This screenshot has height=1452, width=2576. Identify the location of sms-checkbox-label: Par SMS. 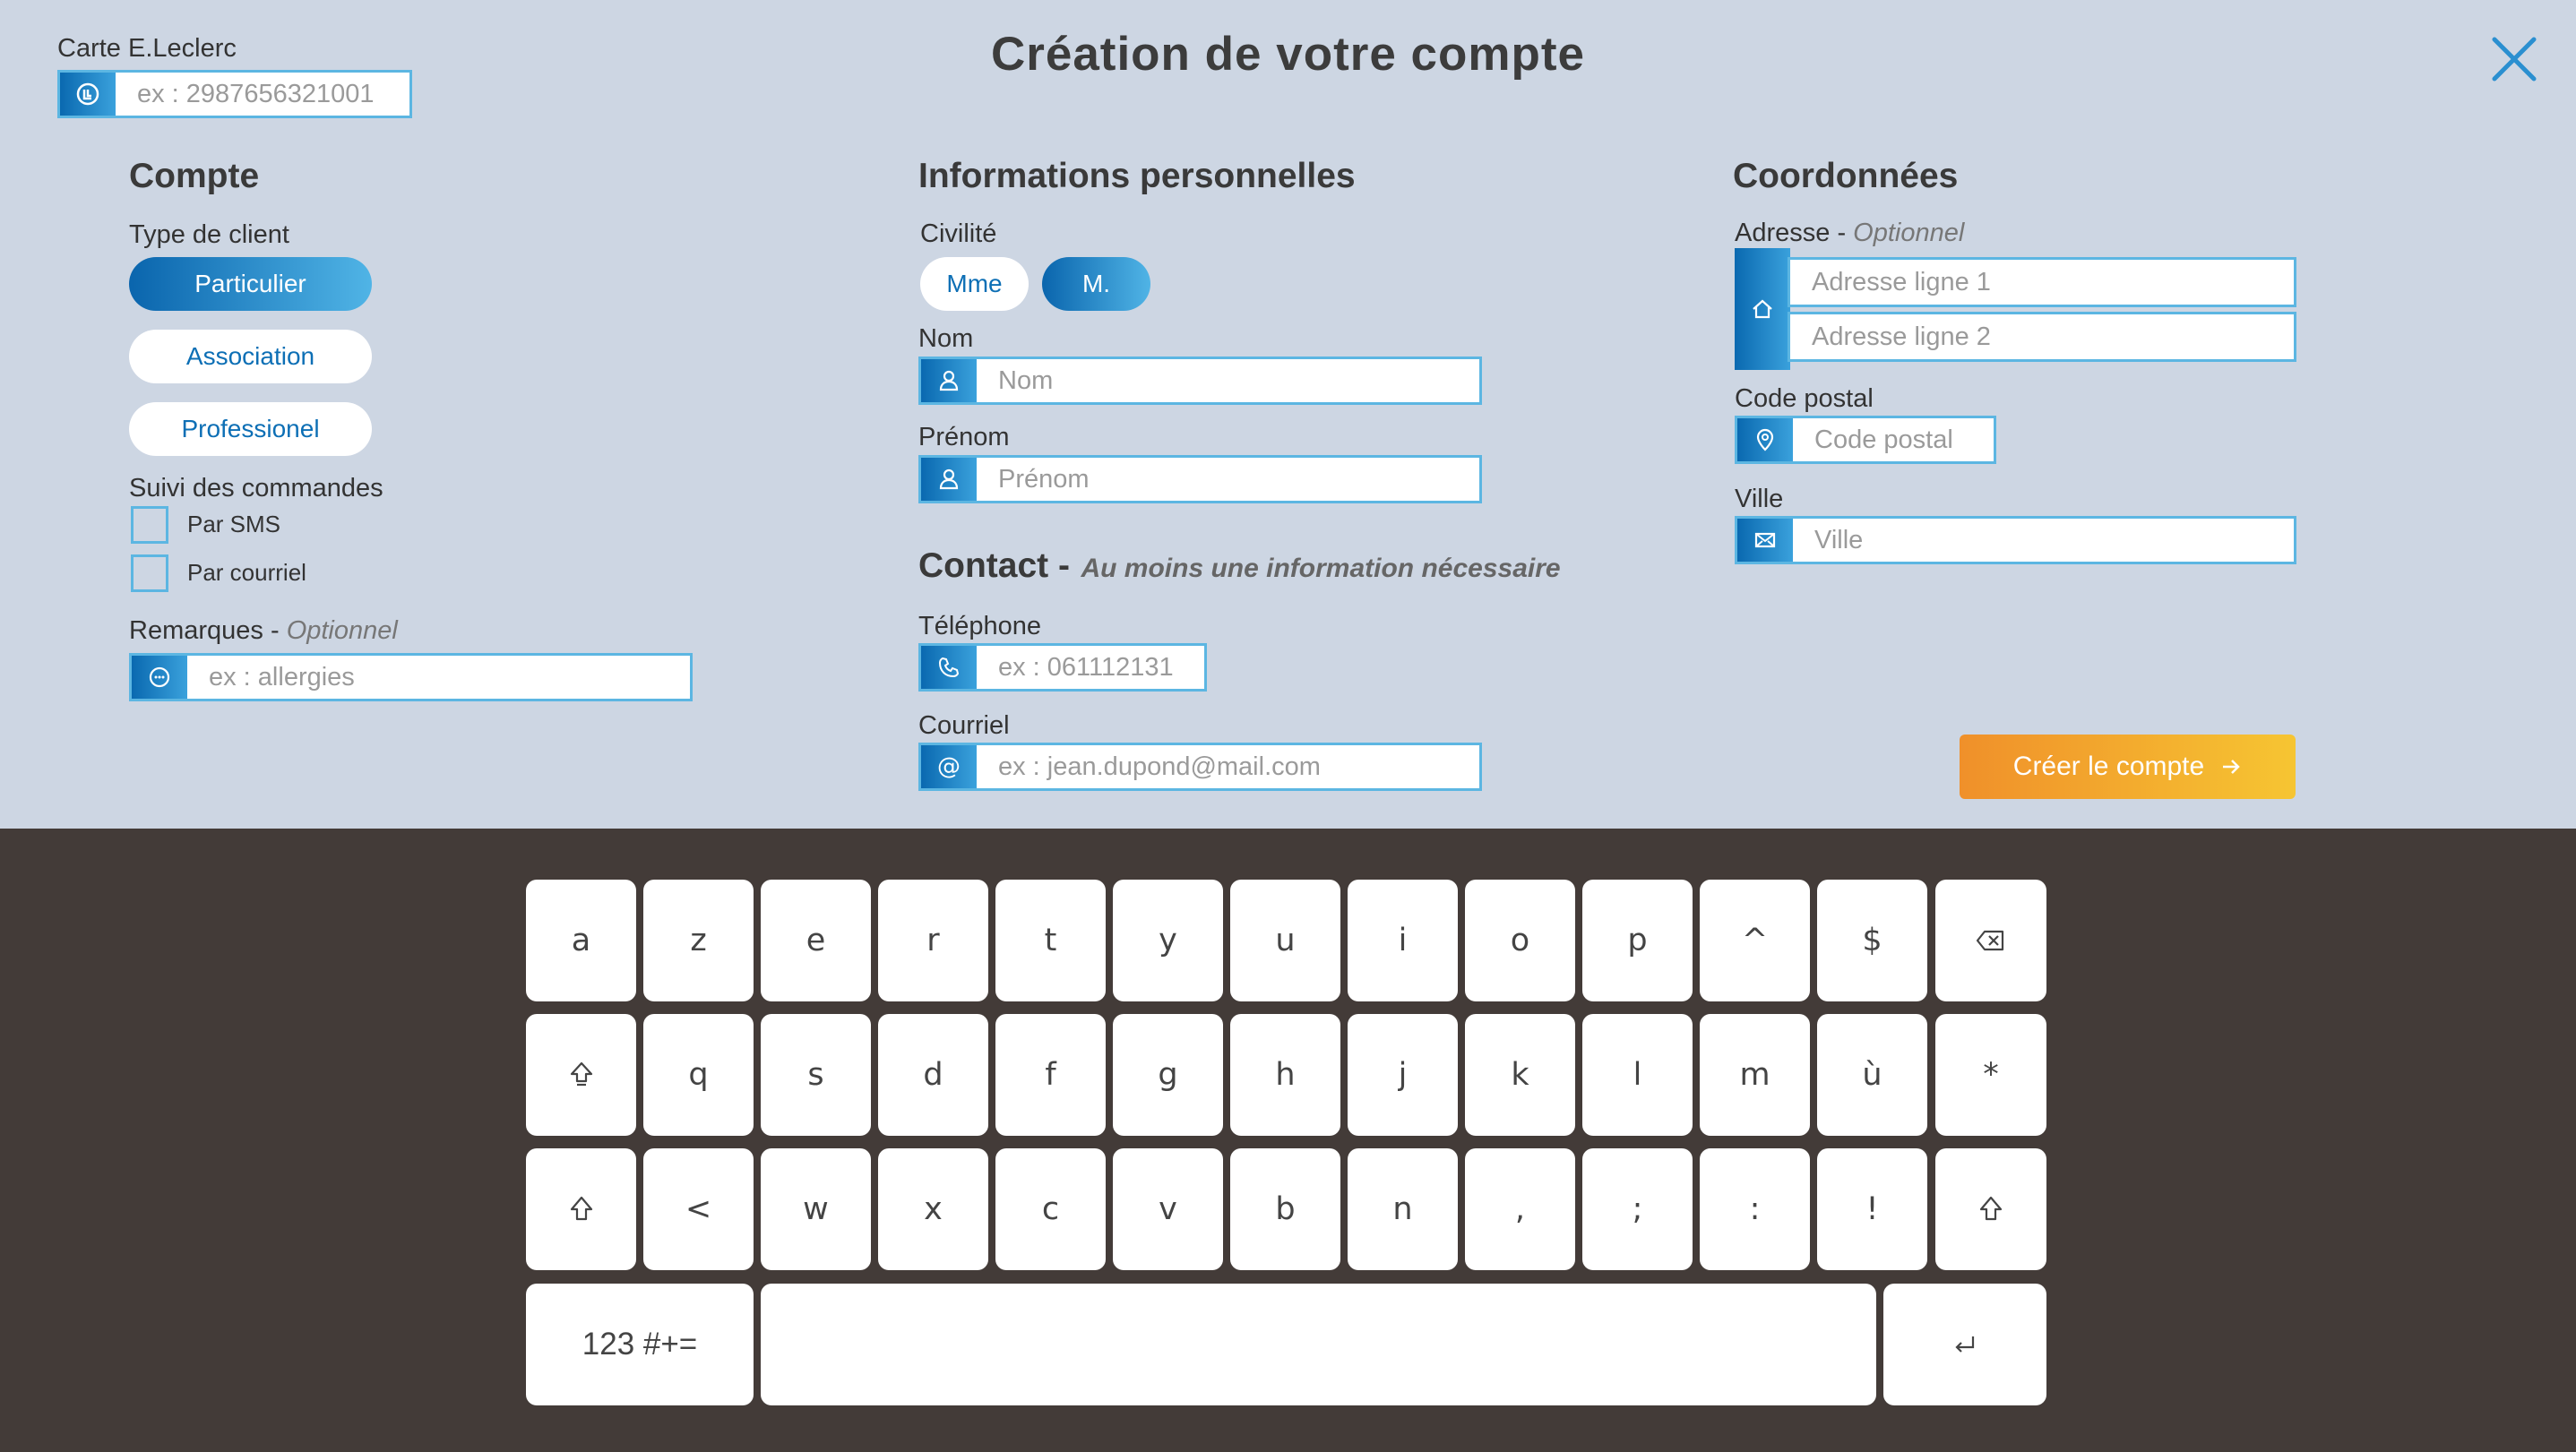
(234, 524).